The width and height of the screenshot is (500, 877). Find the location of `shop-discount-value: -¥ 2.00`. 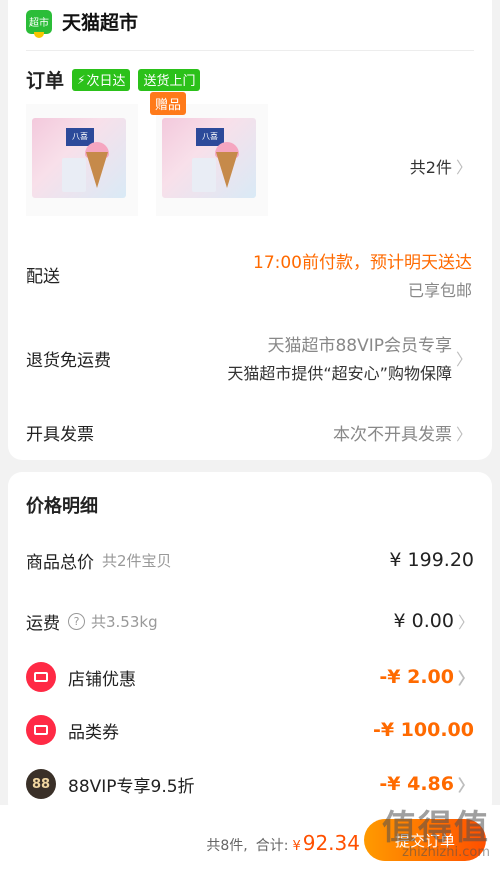

shop-discount-value: -¥ 2.00 is located at coordinates (416, 677).